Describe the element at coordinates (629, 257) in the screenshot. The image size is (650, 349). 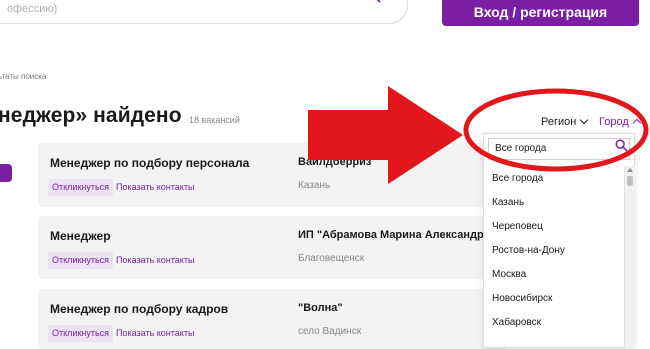
I see `dropdown-scrollbar` at that location.